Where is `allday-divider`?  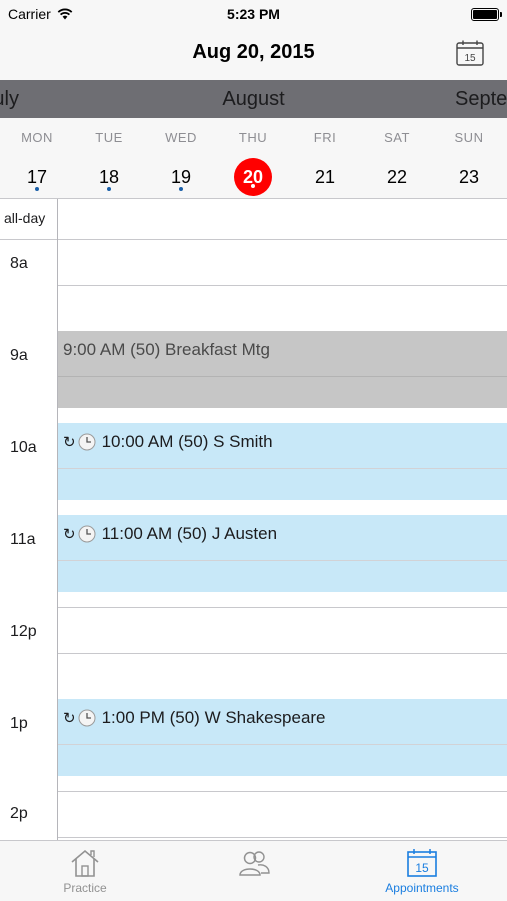 allday-divider is located at coordinates (253, 239).